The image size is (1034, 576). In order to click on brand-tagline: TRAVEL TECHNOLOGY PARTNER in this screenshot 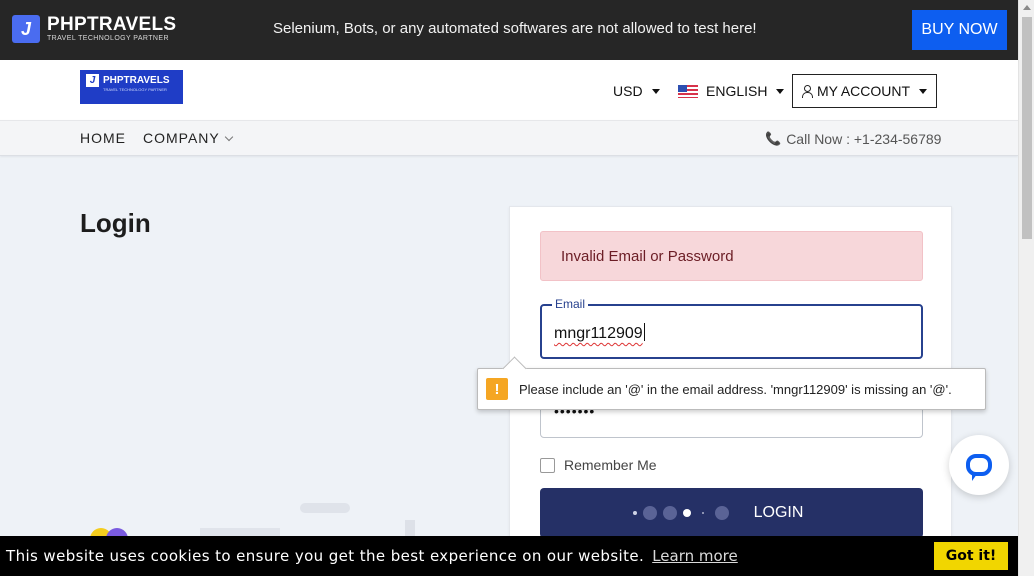, I will do `click(108, 38)`.